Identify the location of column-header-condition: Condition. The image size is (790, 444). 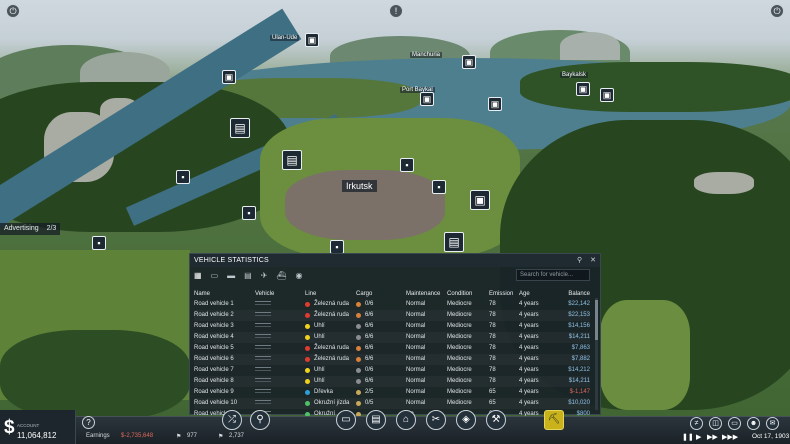
(468, 294).